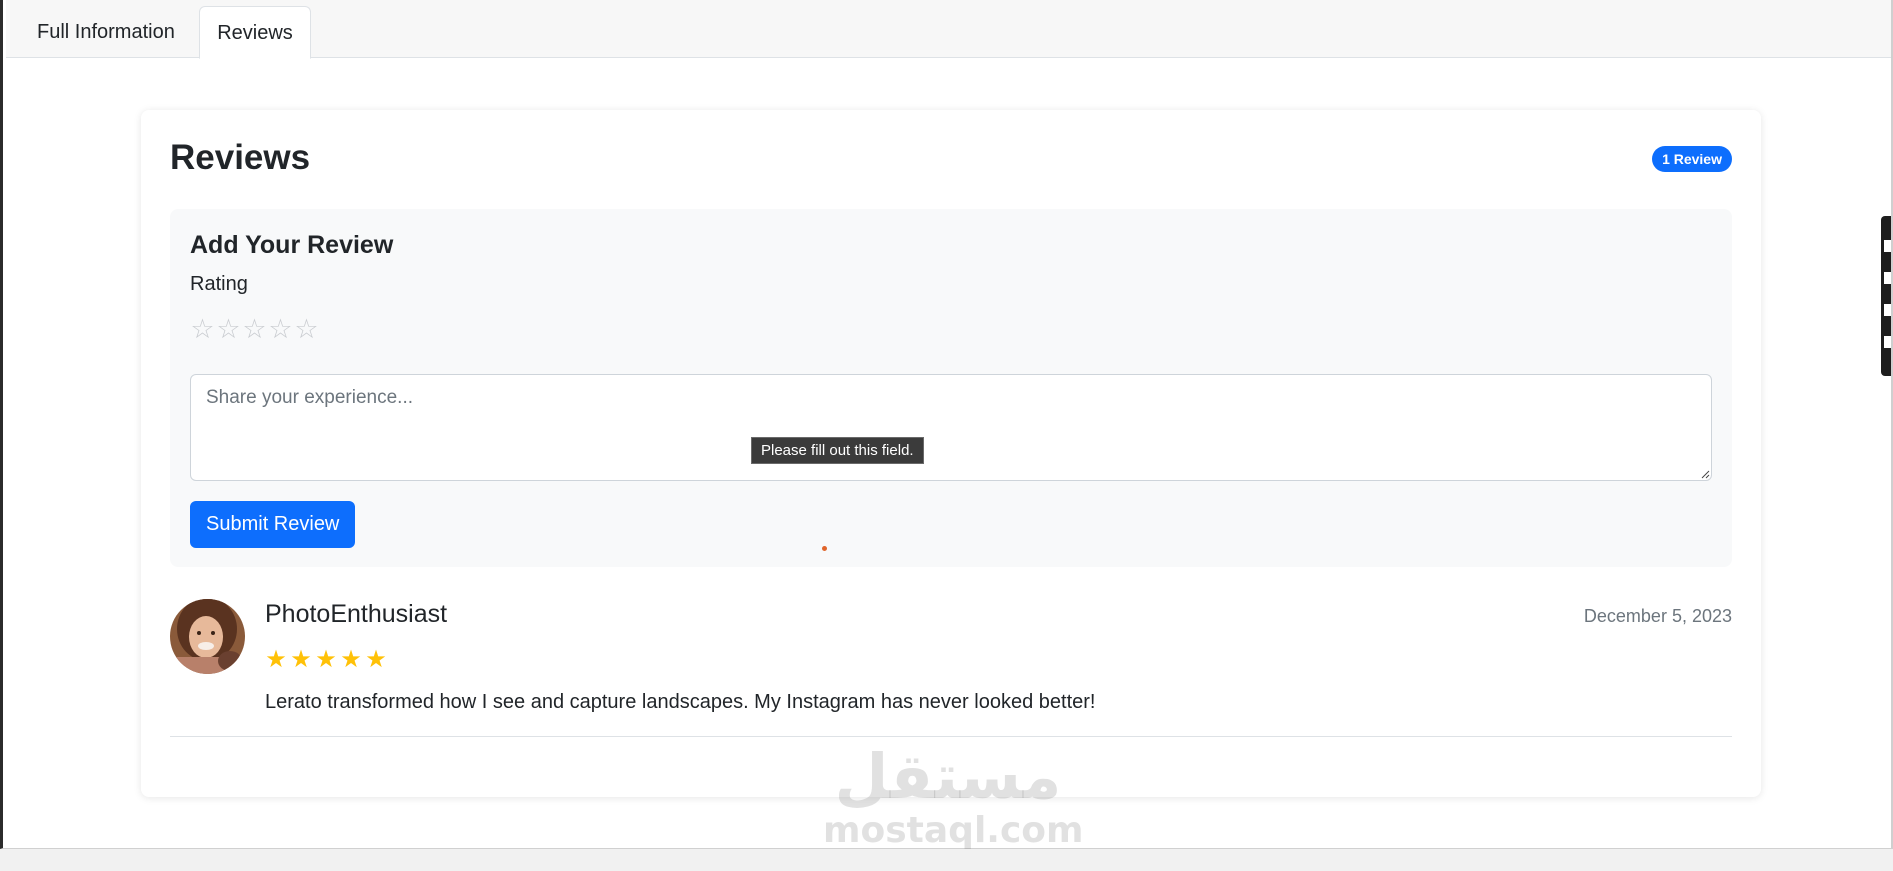  I want to click on avatar, so click(207, 636).